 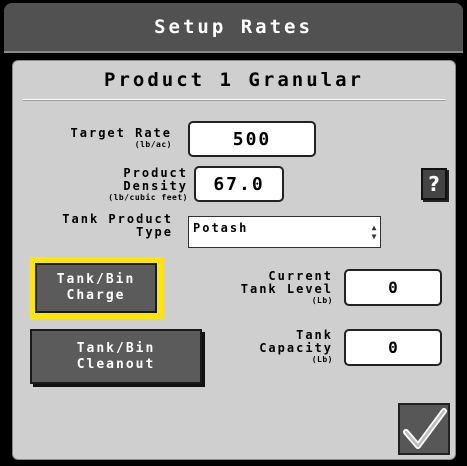 I want to click on tank-capacity-unit: (Lb), so click(x=322, y=359).